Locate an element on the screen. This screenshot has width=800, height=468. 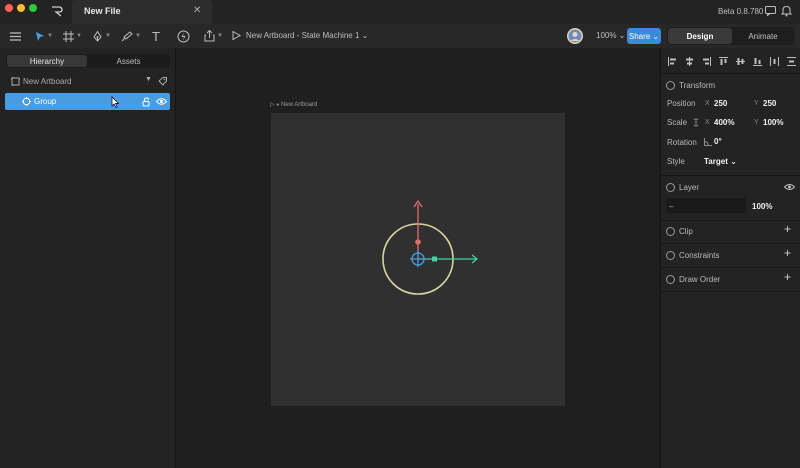
lock-icon is located at coordinates (147, 102).